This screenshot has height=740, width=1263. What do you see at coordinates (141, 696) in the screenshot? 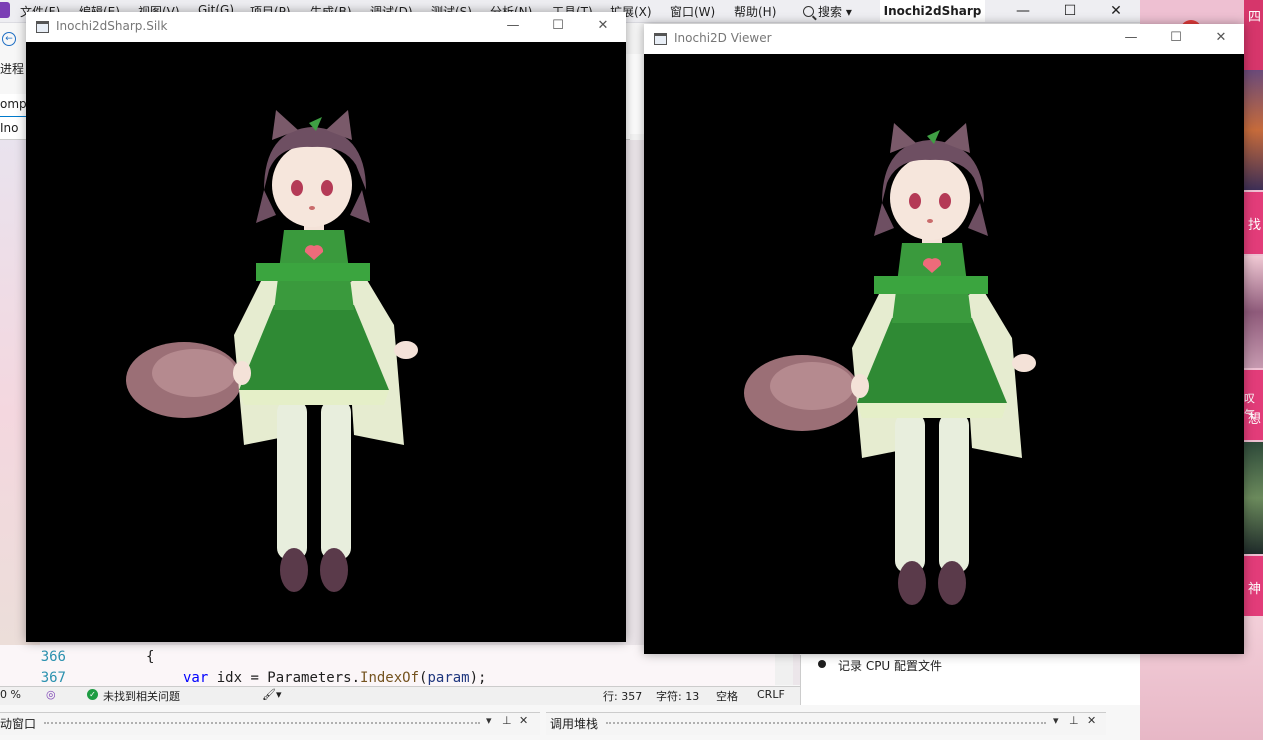
I see `issues-status: 未找到相关问题` at bounding box center [141, 696].